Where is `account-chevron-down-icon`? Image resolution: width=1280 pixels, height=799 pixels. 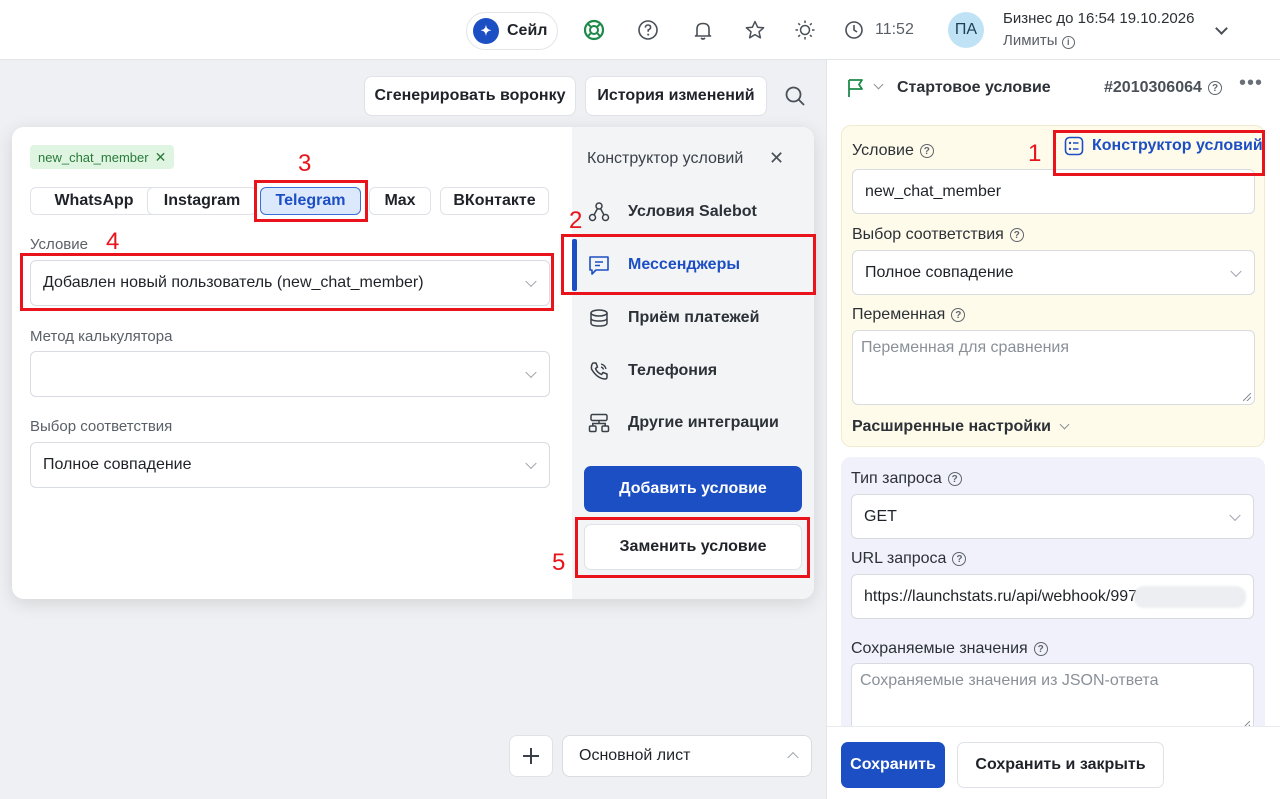 account-chevron-down-icon is located at coordinates (1221, 28).